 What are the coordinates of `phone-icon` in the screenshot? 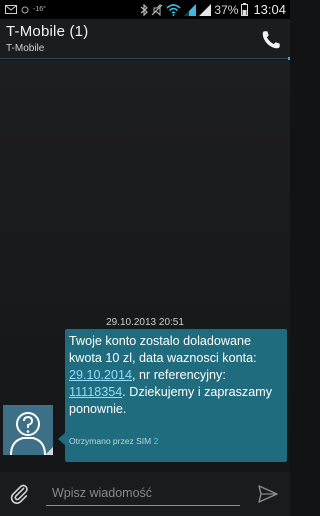 It's located at (271, 40).